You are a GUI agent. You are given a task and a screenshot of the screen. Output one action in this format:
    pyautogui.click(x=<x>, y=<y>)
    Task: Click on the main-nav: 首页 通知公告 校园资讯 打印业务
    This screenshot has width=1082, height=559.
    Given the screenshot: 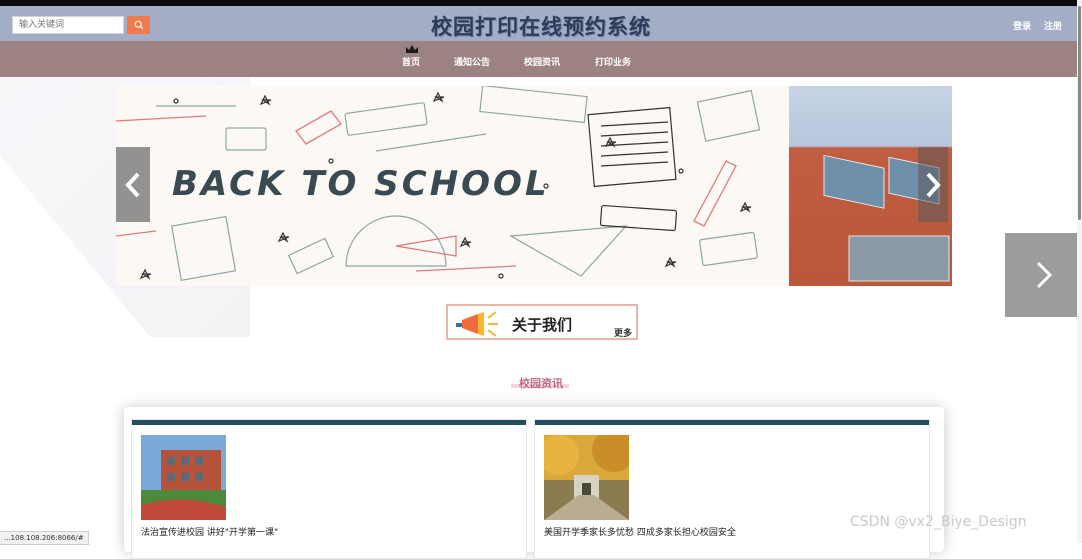 What is the action you would take?
    pyautogui.click(x=541, y=59)
    